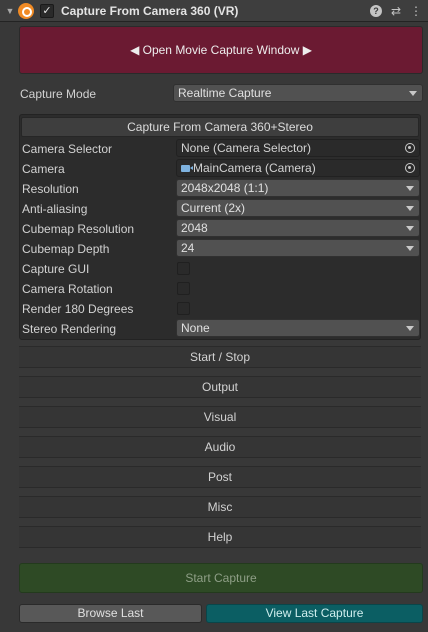 Image resolution: width=428 pixels, height=632 pixels. Describe the element at coordinates (195, 328) in the screenshot. I see `stereo-rendering-value: None` at that location.